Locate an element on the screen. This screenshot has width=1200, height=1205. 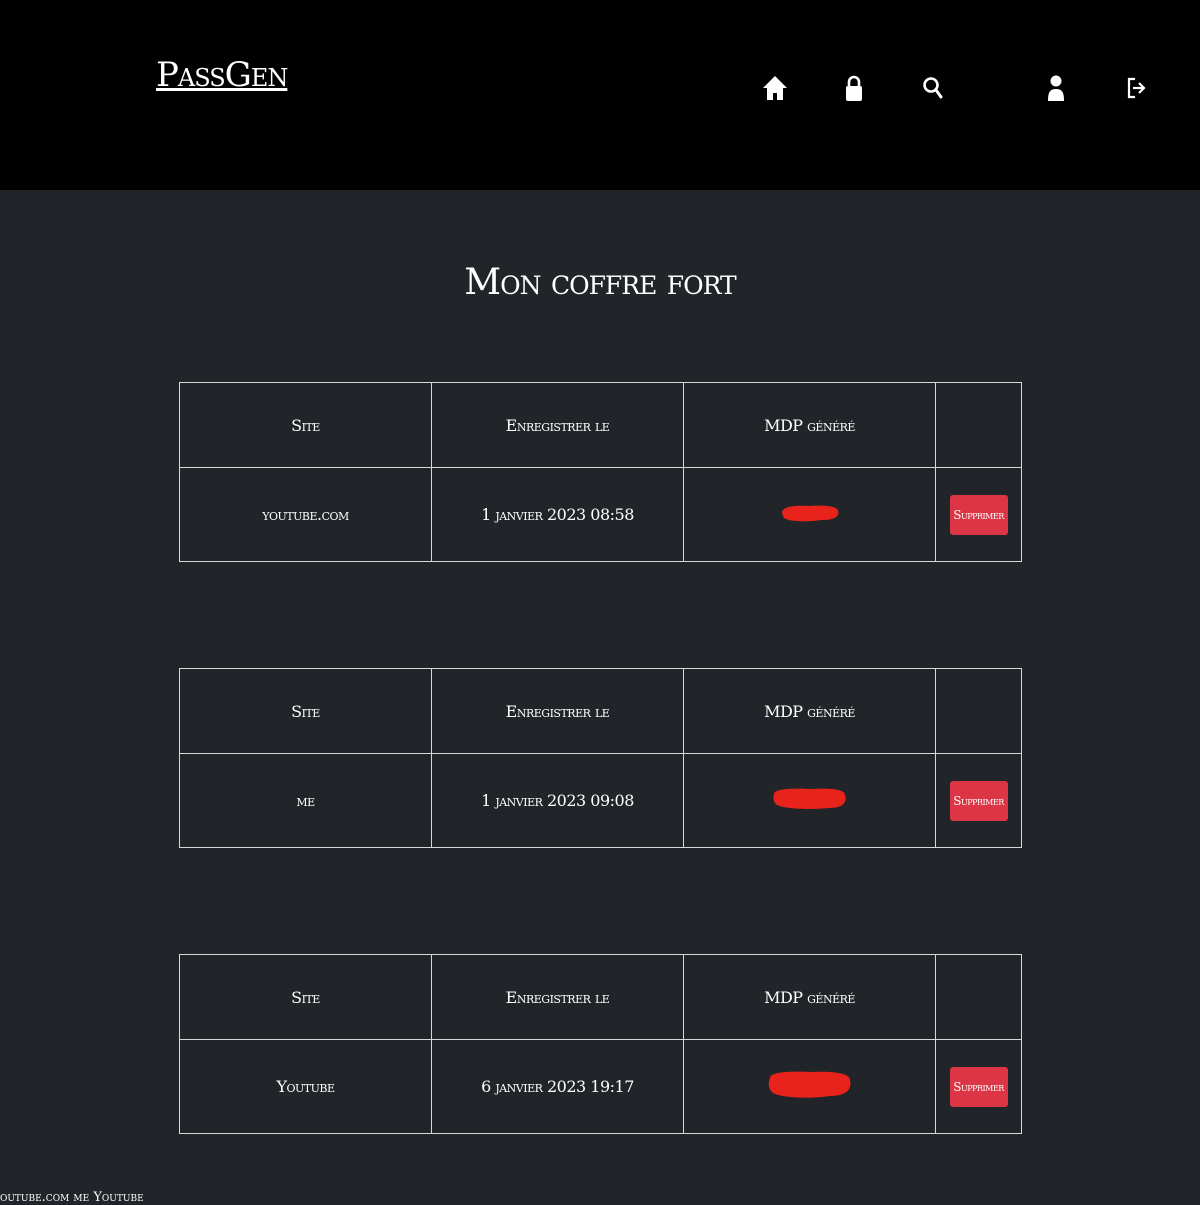
footer-text: youtube.com me Youtube is located at coordinates (72, 1197).